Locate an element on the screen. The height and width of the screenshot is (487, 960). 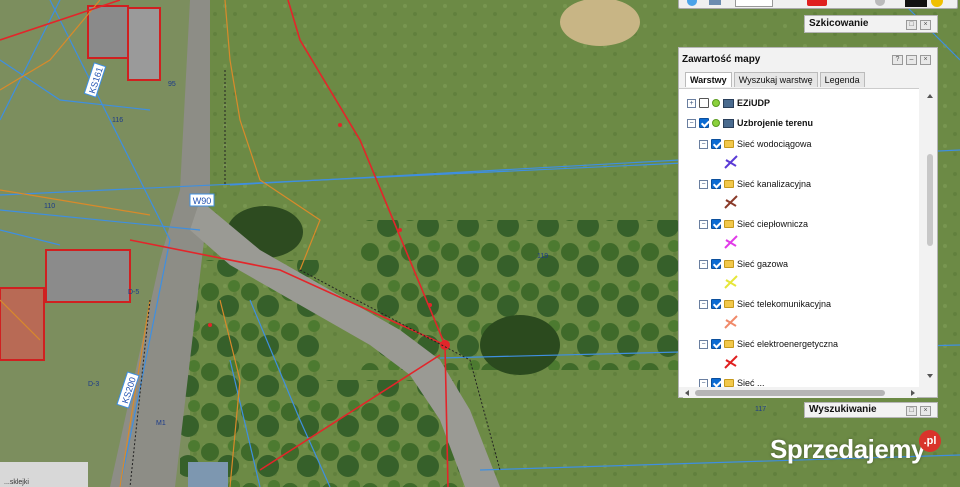
help-icon is located at coordinates (916, 3).